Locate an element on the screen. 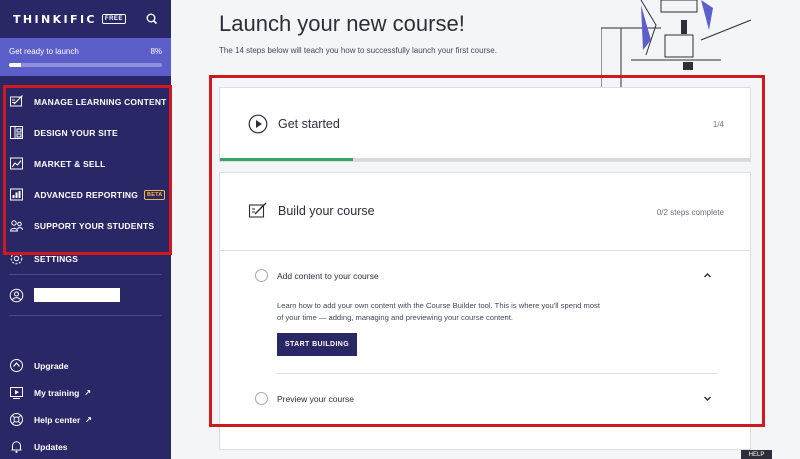 Image resolution: width=800 pixels, height=459 pixels. account-row is located at coordinates (85, 295).